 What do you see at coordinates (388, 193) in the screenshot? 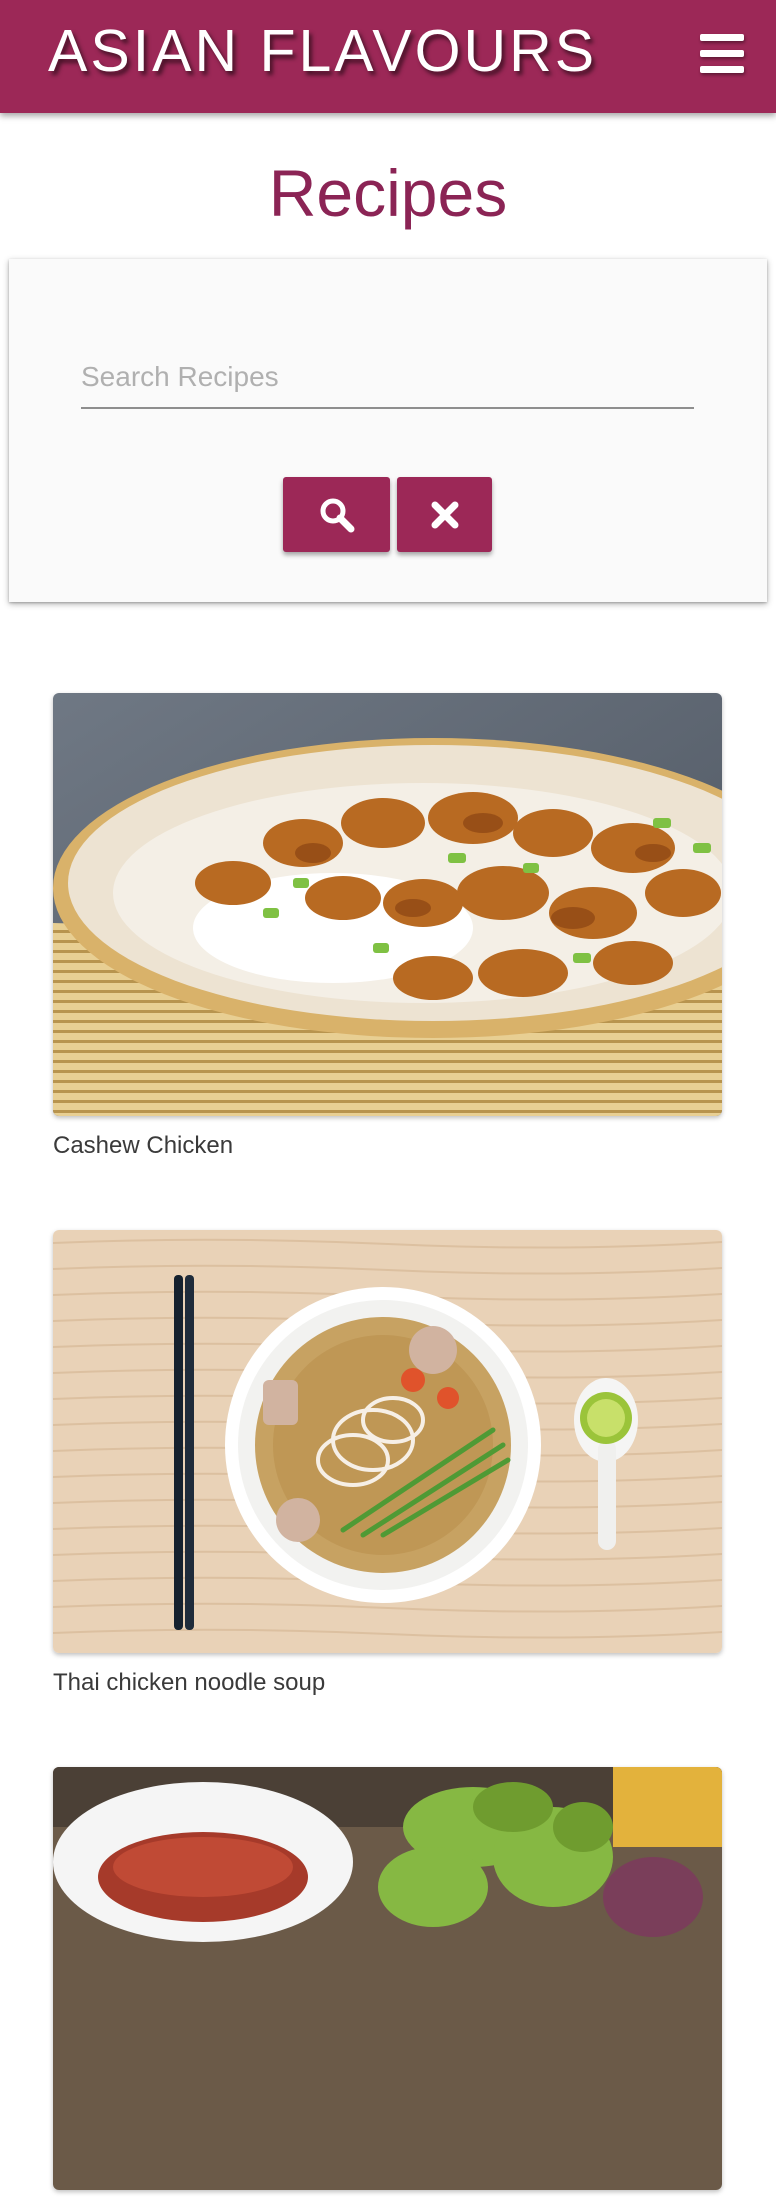
I see `page-title: Recipes` at bounding box center [388, 193].